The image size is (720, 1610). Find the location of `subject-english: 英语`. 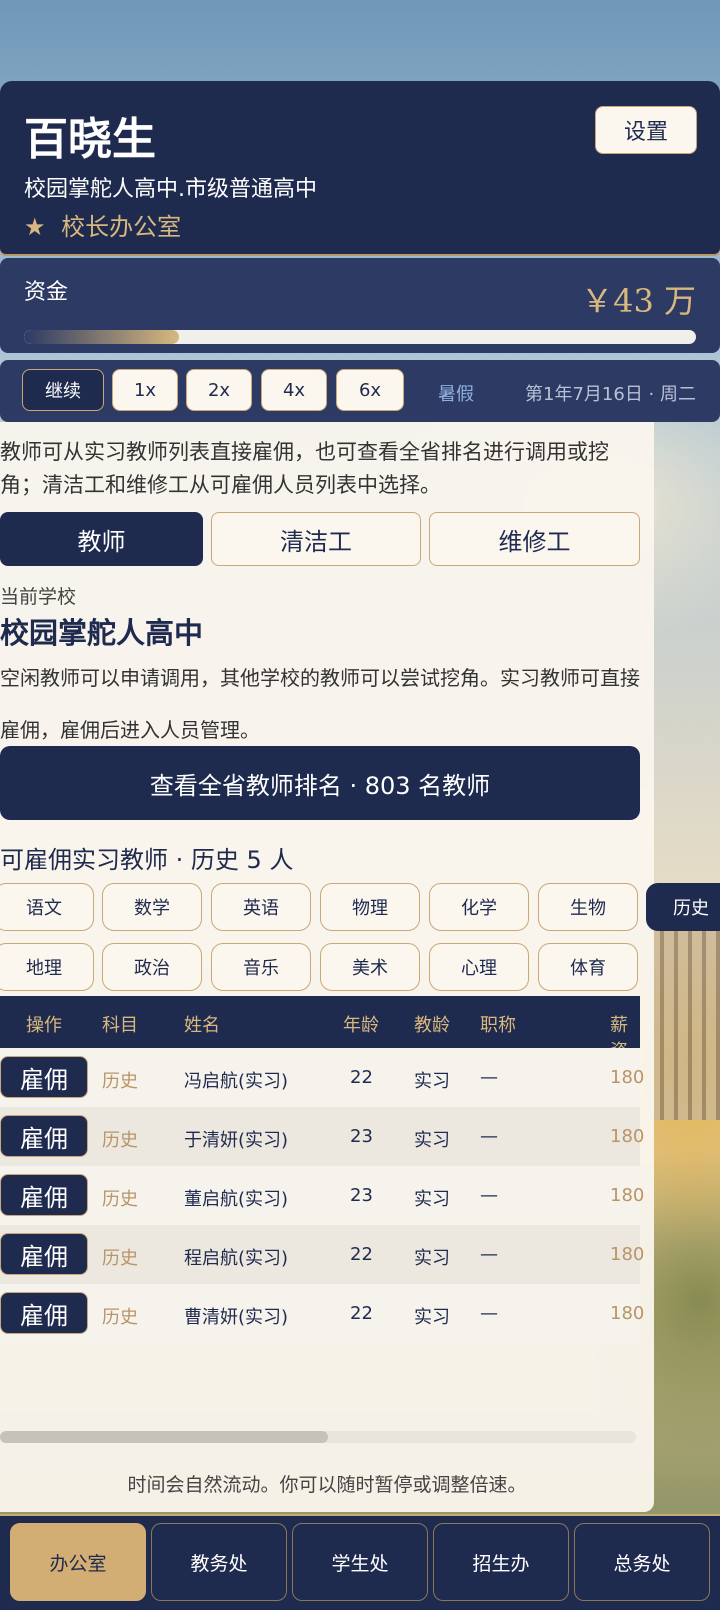

subject-english: 英语 is located at coordinates (261, 907).